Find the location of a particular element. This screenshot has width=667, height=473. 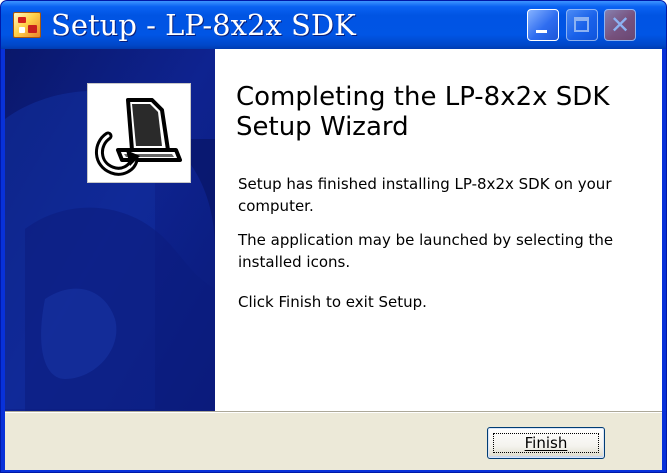

exit-instructions-text: Click Finish to exit Setup. is located at coordinates (332, 302).